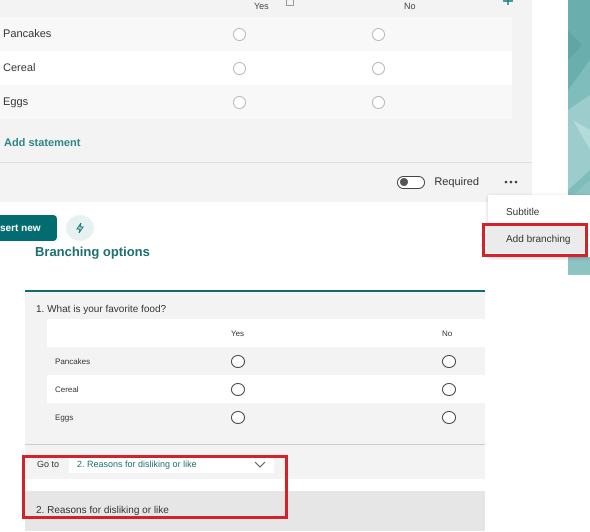 The width and height of the screenshot is (590, 532). Describe the element at coordinates (290, 3) in the screenshot. I see `checkbox-icon` at that location.